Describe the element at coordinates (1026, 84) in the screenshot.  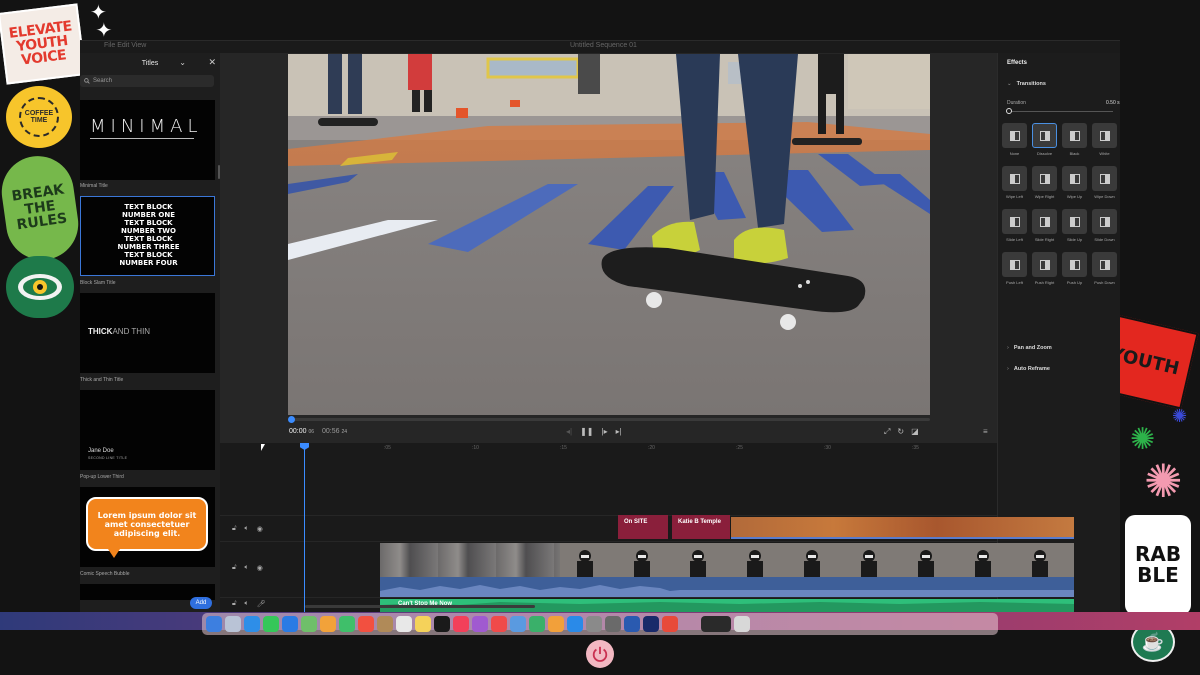
I see `transitions-section: ⌄ Transitions` at that location.